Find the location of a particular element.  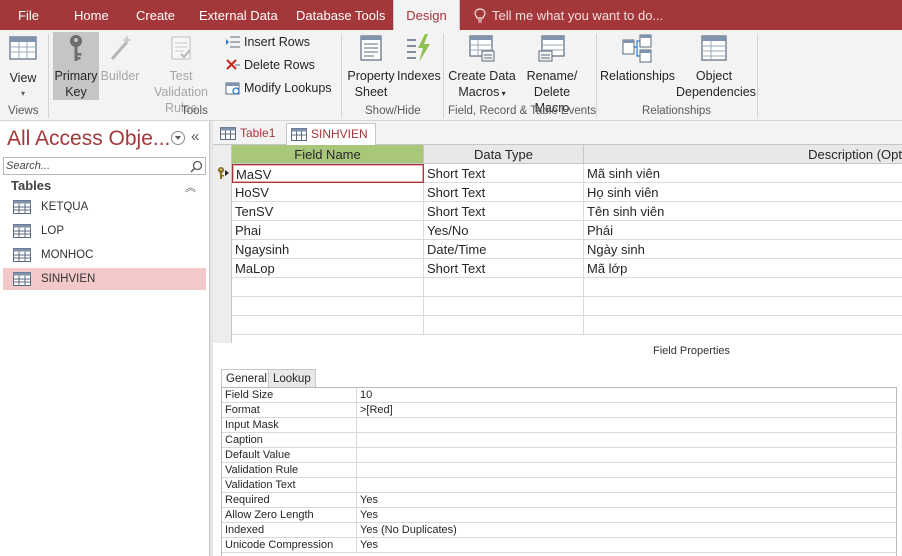

create-data-macros-button: Create Data Macros ▾ is located at coordinates (482, 66).